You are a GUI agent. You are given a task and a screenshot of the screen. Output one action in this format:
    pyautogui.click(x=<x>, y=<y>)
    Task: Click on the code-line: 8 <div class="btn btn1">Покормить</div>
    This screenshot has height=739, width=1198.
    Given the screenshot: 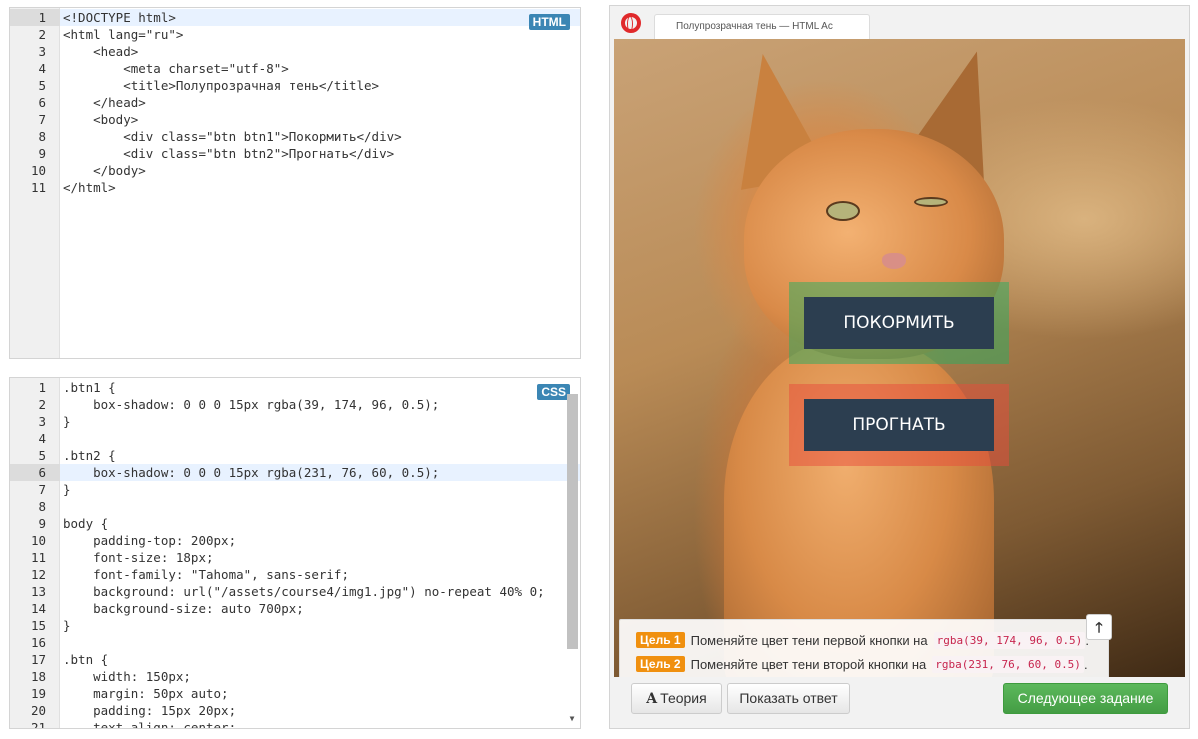 What is the action you would take?
    pyautogui.click(x=295, y=136)
    